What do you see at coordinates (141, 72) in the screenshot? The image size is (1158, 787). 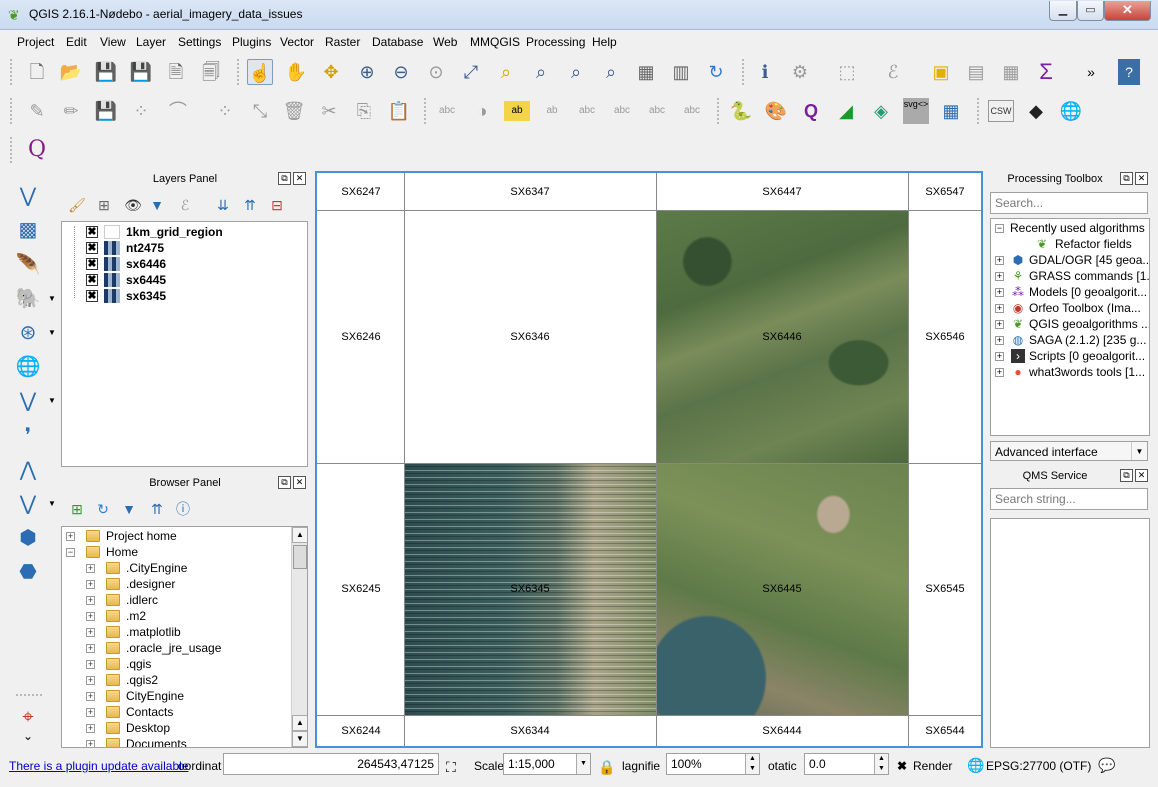 I see `save-as-icon: 💾` at bounding box center [141, 72].